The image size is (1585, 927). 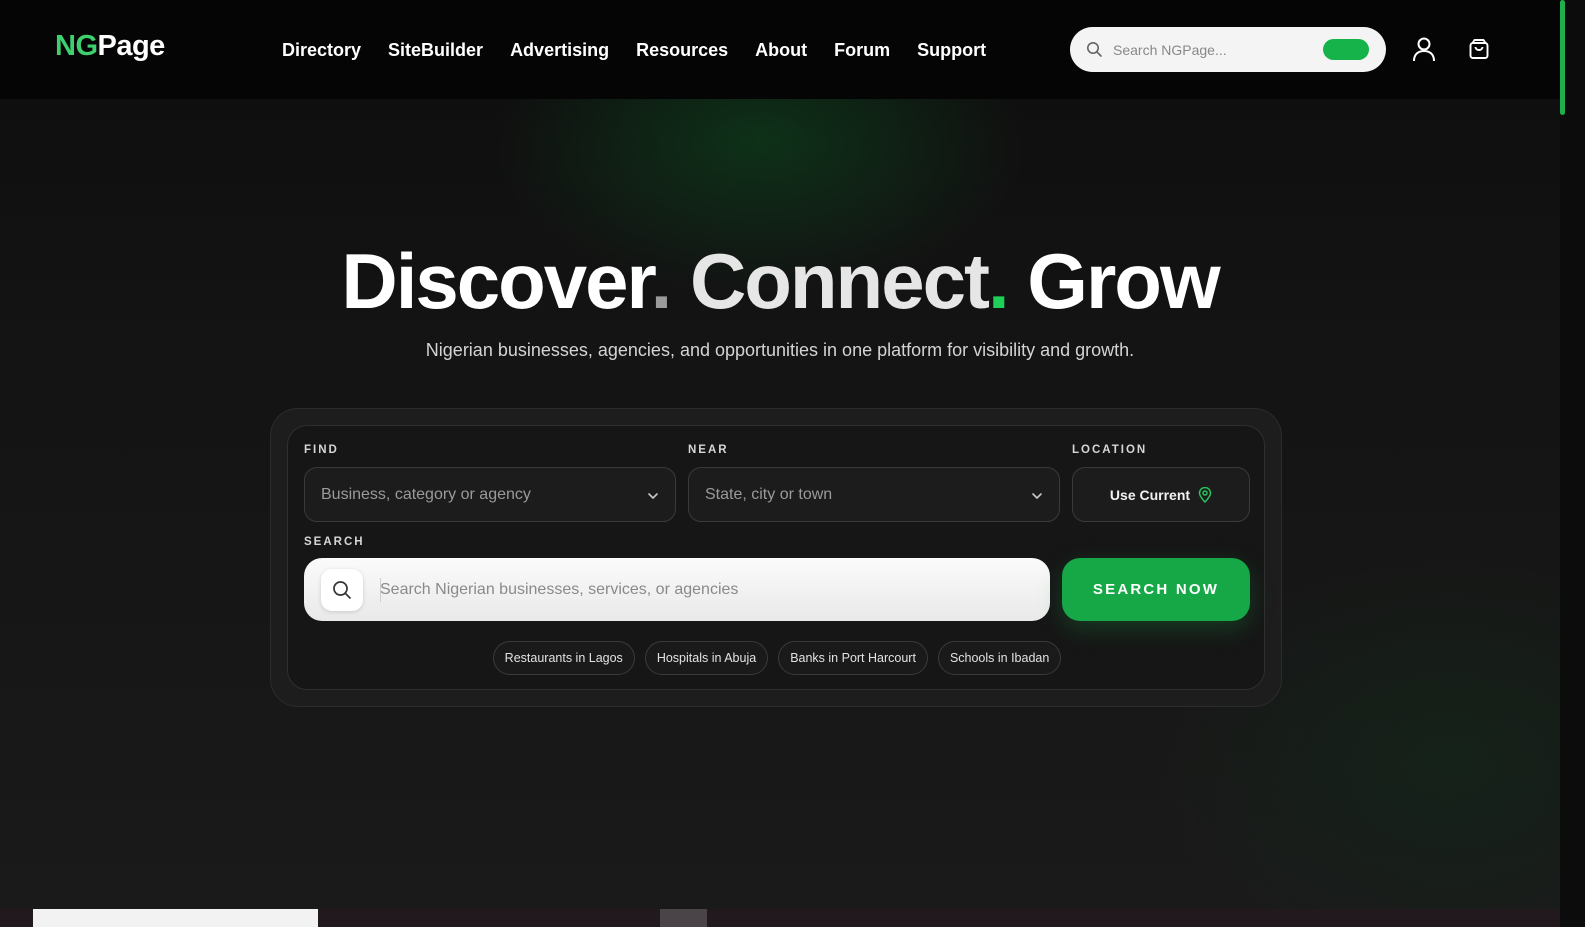 I want to click on near-label: NEAR, so click(x=708, y=450).